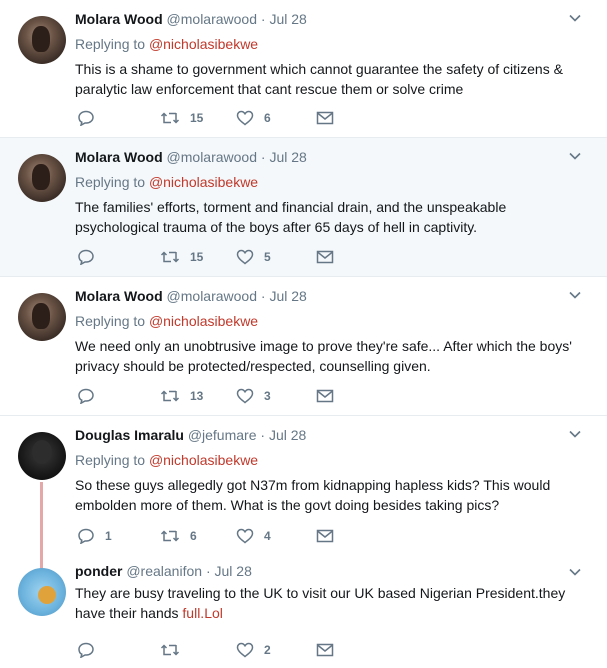 This screenshot has width=607, height=668. Describe the element at coordinates (94, 536) in the screenshot. I see `reply-button: 1` at that location.